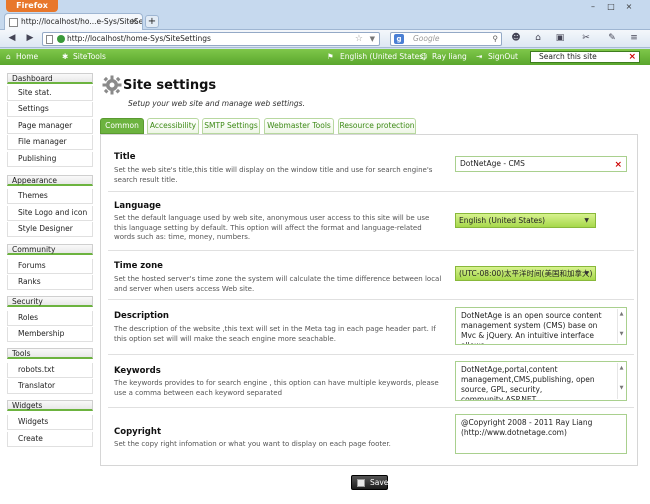 This screenshot has width=650, height=504. What do you see at coordinates (170, 85) in the screenshot?
I see `page-title: Site settings` at bounding box center [170, 85].